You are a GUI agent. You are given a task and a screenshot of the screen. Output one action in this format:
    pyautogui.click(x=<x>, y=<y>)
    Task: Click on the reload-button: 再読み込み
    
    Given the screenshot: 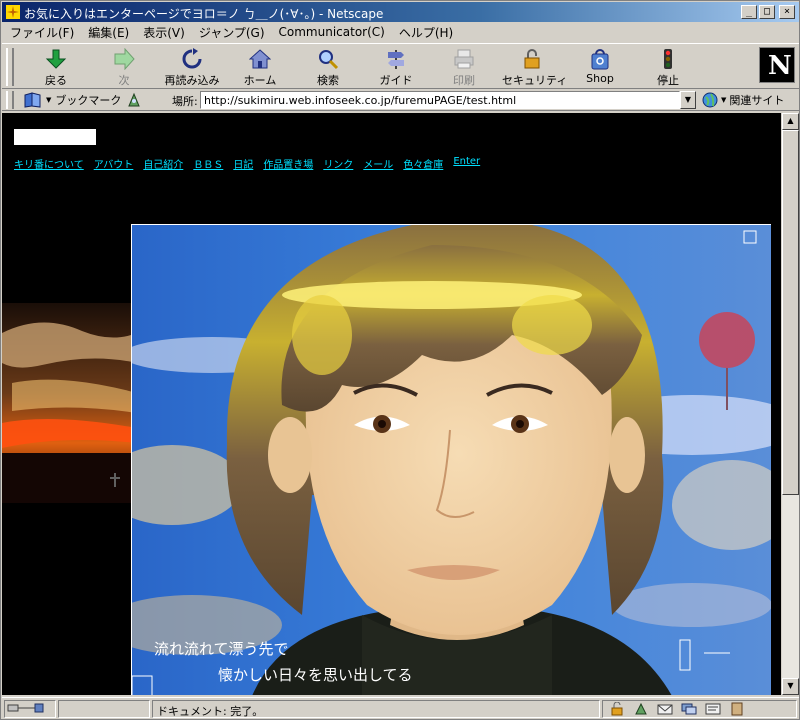 What is the action you would take?
    pyautogui.click(x=192, y=67)
    